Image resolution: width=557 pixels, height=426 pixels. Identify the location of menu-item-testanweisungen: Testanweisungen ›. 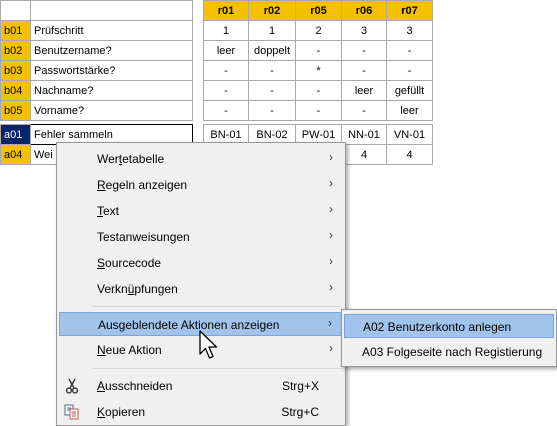
(201, 237).